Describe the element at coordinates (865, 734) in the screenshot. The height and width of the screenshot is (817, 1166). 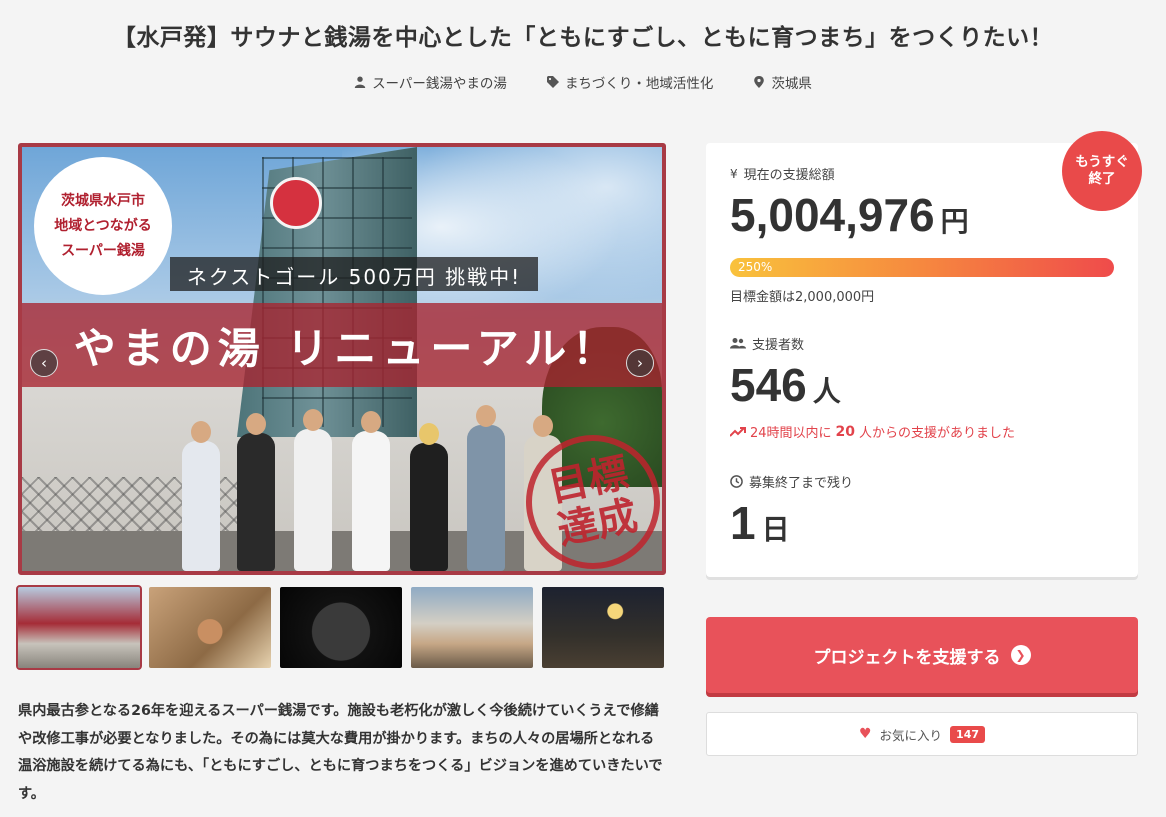
I see `heart-icon: ♥` at that location.